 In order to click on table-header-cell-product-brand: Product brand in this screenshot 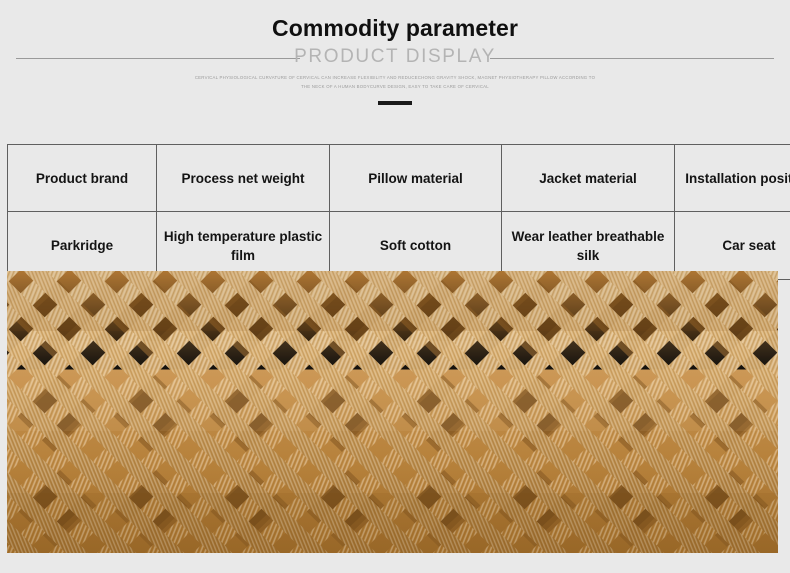, I will do `click(82, 178)`.